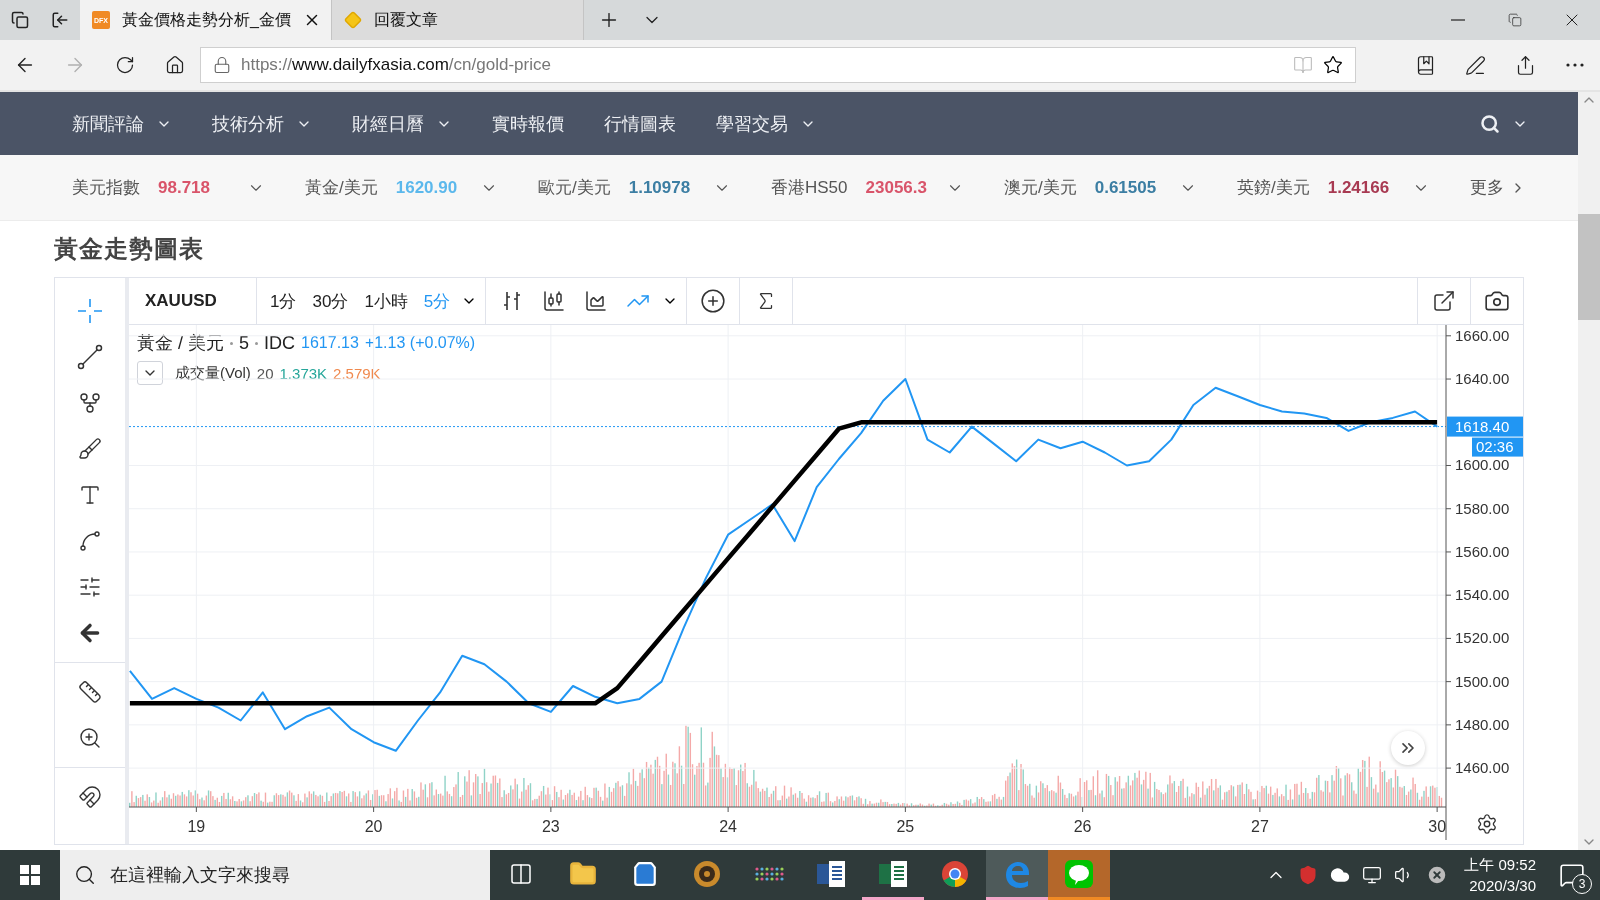 The image size is (1600, 900). What do you see at coordinates (1482, 638) in the screenshot?
I see `price-axis-label: 1520.00` at bounding box center [1482, 638].